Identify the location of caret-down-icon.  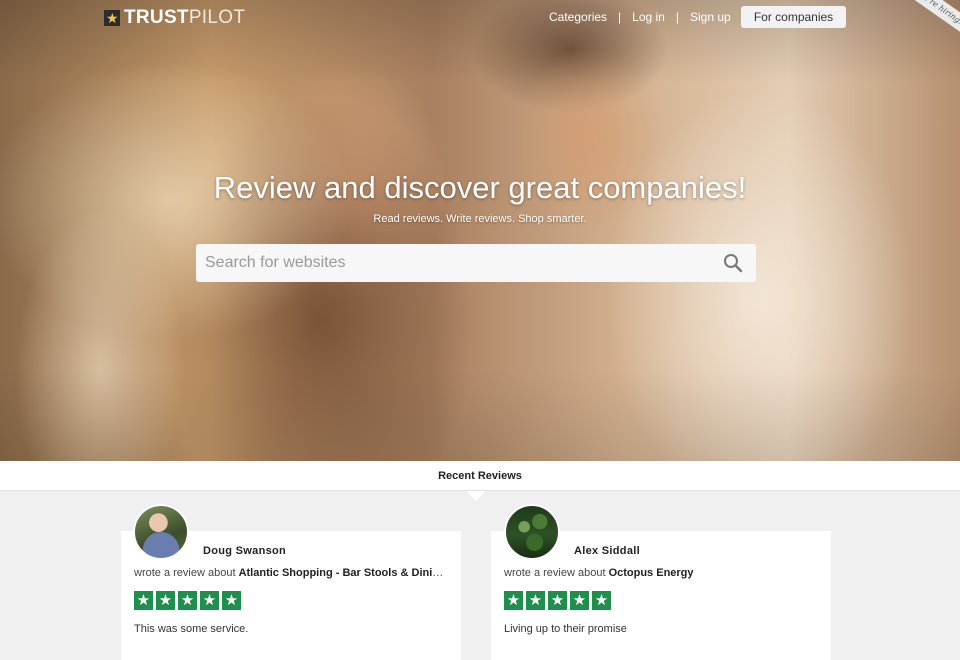
(476, 496).